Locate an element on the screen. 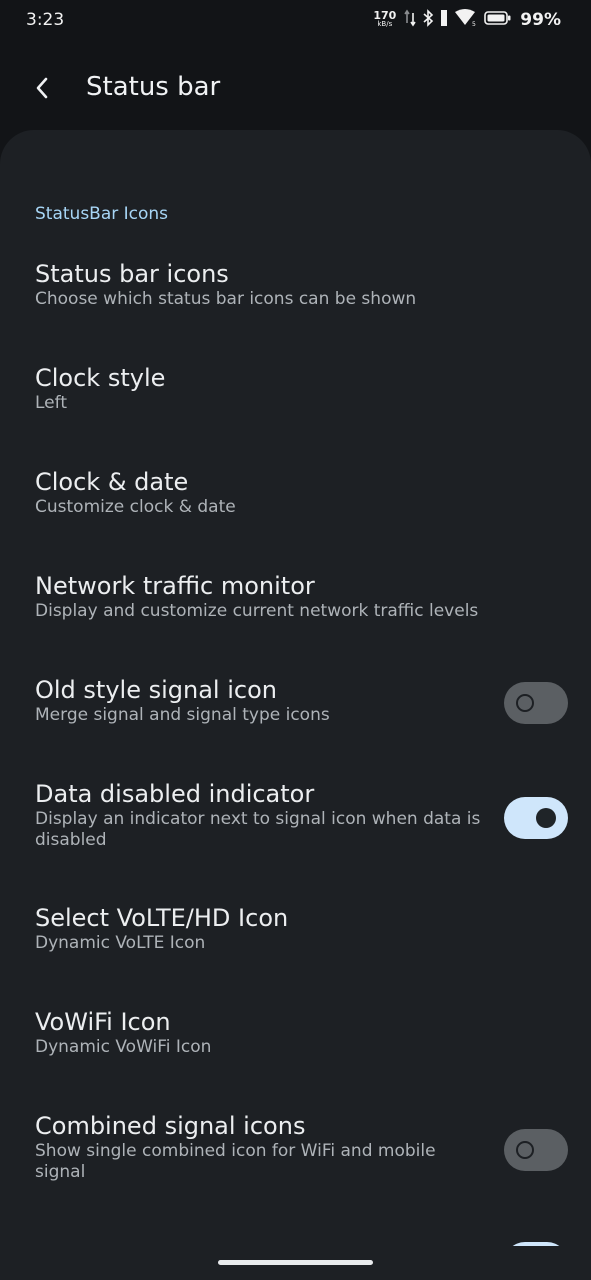  pref-clock-and-date: Clock & date Customize clock & date is located at coordinates (305, 492).